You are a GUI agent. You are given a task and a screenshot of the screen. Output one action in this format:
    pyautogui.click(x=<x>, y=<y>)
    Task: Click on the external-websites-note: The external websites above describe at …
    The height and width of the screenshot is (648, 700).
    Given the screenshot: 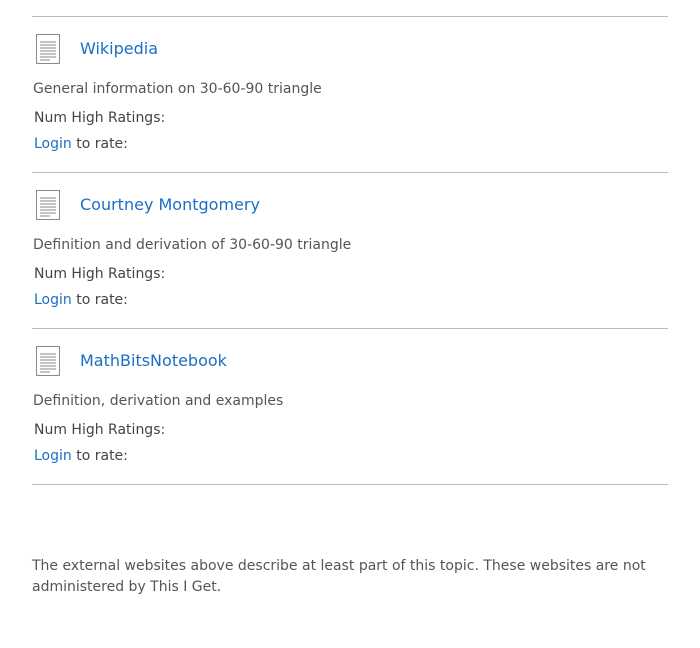 What is the action you would take?
    pyautogui.click(x=339, y=576)
    